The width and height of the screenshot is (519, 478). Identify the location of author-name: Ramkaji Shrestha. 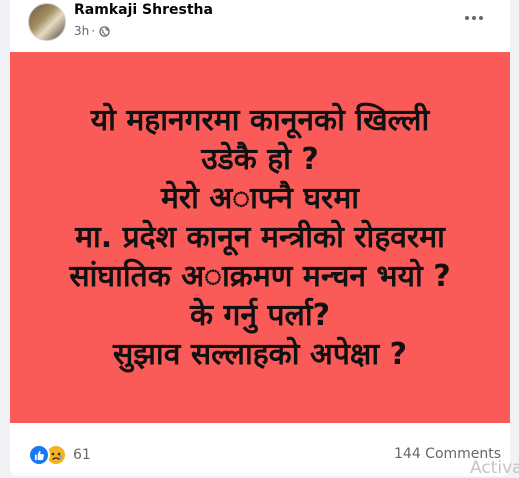
(143, 10).